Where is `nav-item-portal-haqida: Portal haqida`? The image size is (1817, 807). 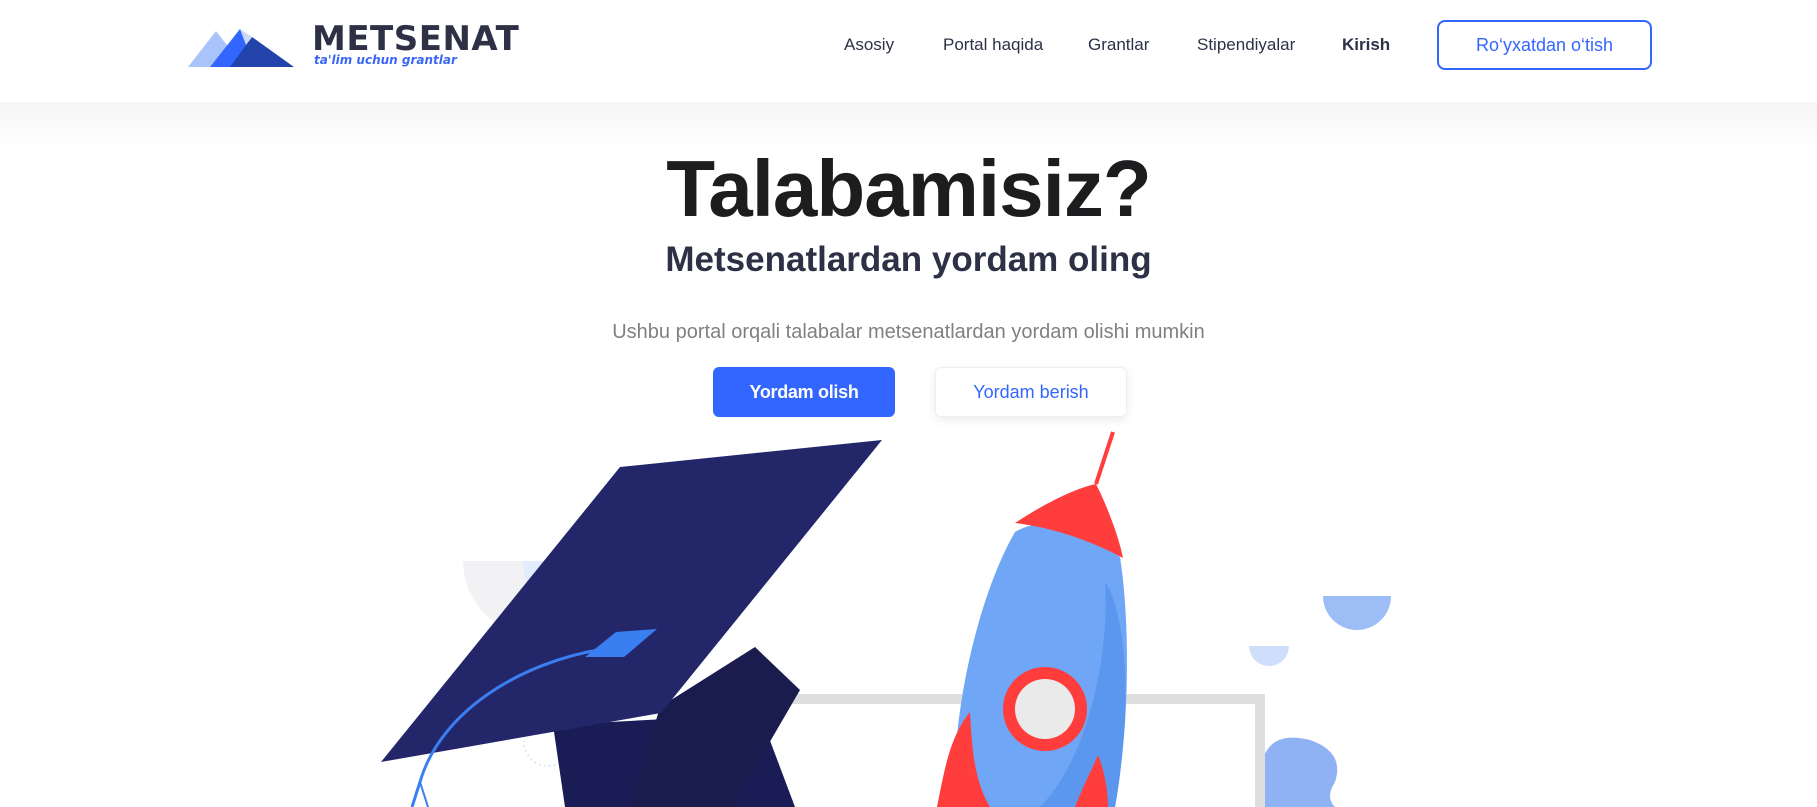
nav-item-portal-haqida: Portal haqida is located at coordinates (993, 45).